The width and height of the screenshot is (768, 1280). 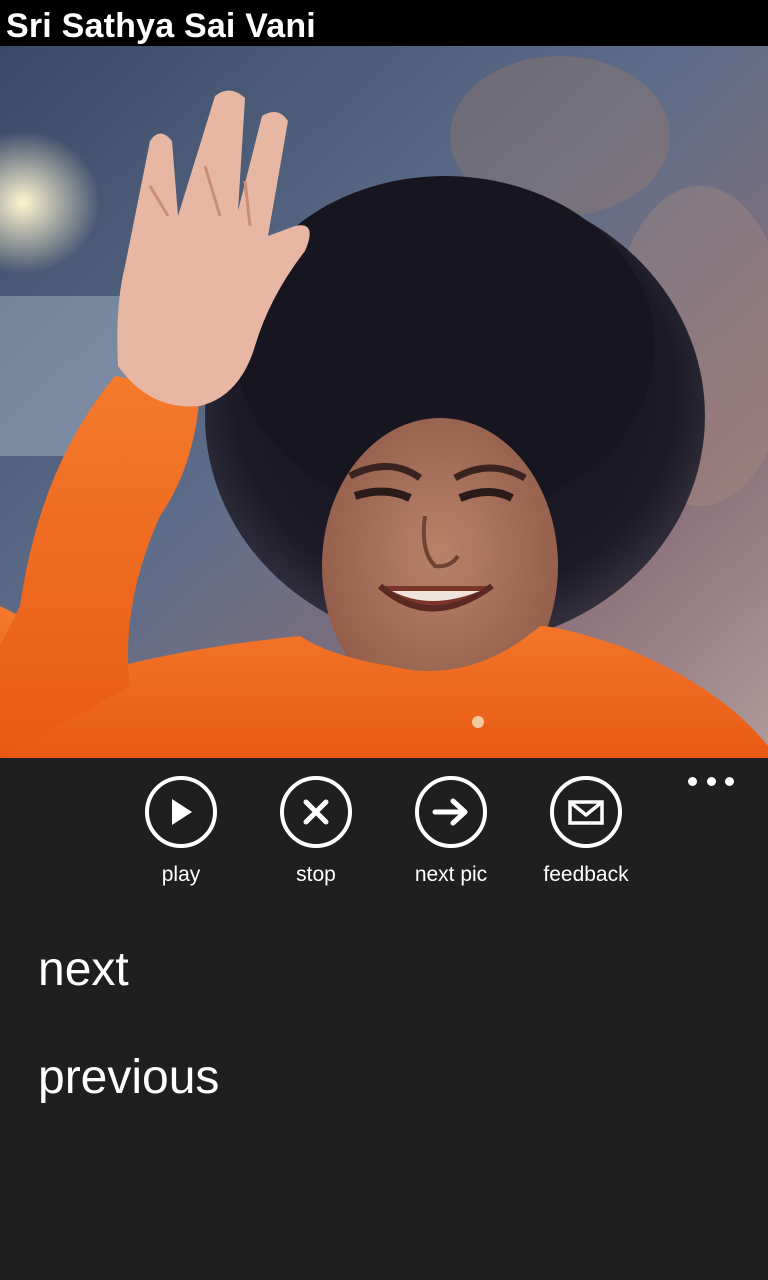 What do you see at coordinates (586, 874) in the screenshot?
I see `feedback-label: feedback` at bounding box center [586, 874].